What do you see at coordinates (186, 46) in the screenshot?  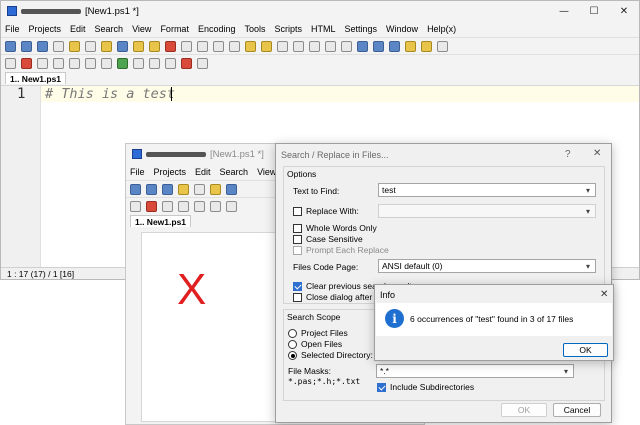 I see `binoculars-icon` at bounding box center [186, 46].